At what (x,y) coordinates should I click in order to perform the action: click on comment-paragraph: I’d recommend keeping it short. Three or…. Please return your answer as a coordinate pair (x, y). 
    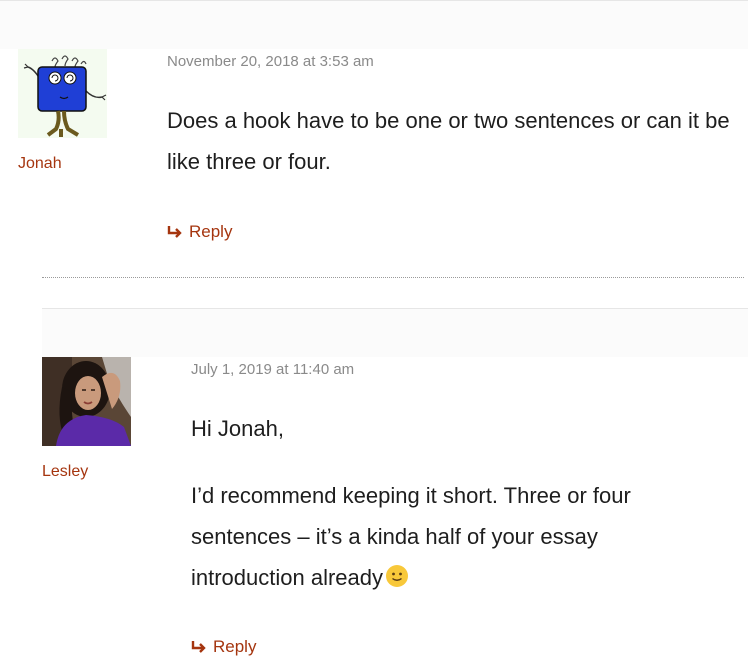
    Looking at the image, I should click on (451, 538).